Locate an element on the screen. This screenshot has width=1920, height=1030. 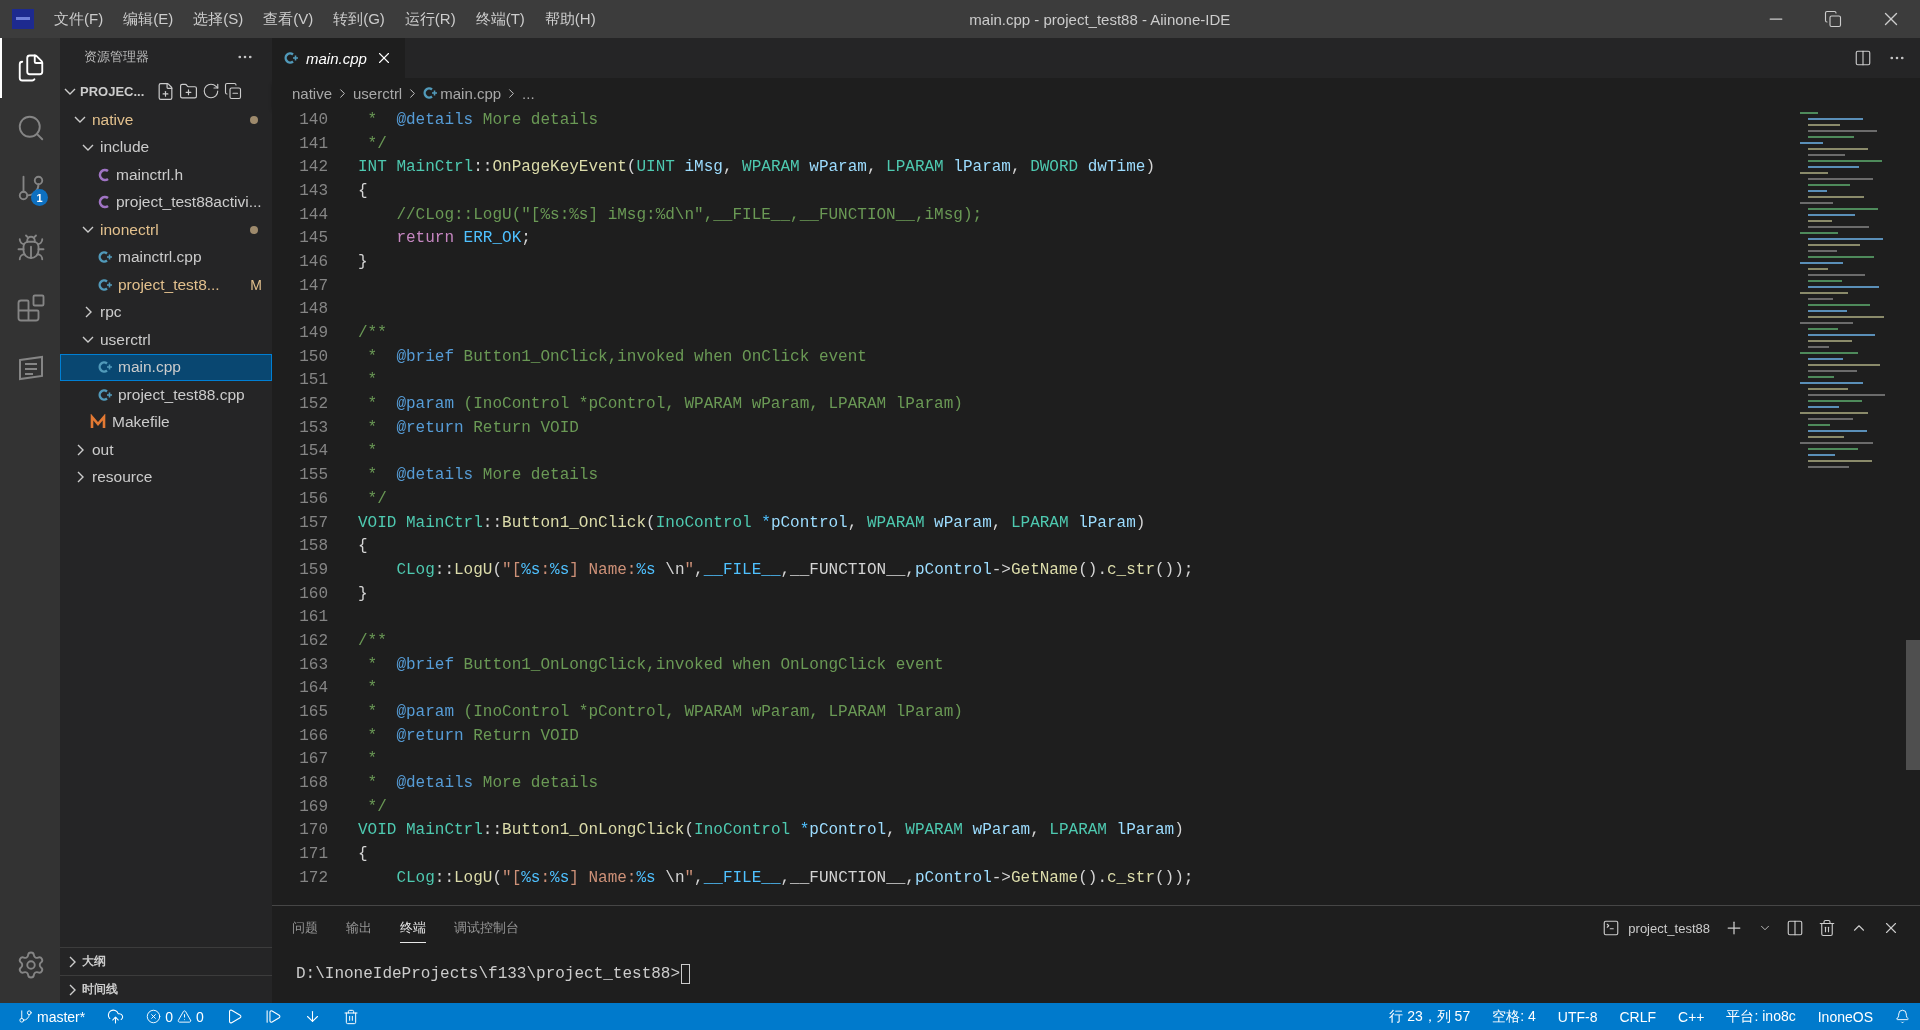
line-number: 172 is located at coordinates (313, 877).